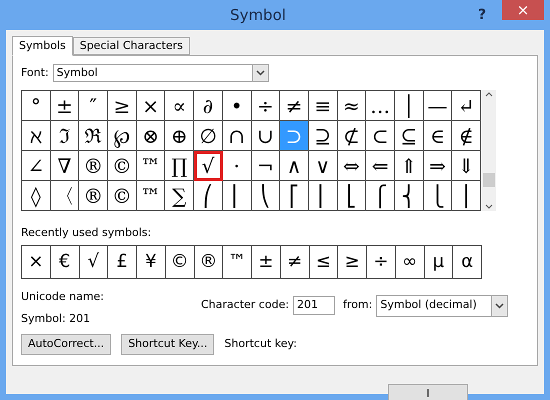  What do you see at coordinates (237, 196) in the screenshot?
I see `symbol-cell: ⎜` at bounding box center [237, 196].